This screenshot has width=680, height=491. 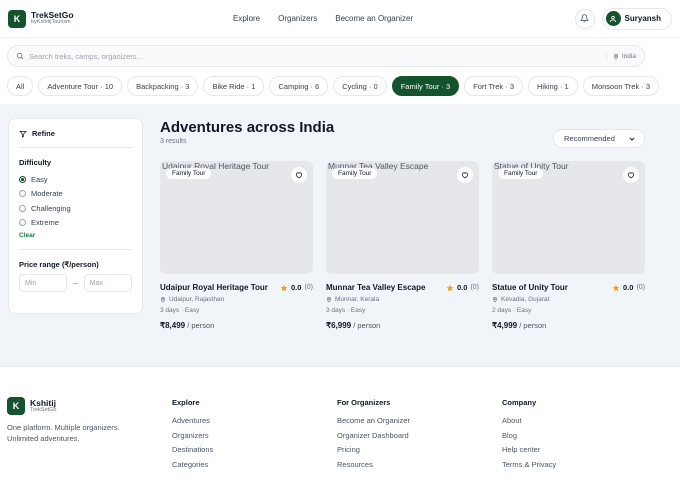 I want to click on search-bar: Search treks, camps, organizers... India, so click(x=326, y=56).